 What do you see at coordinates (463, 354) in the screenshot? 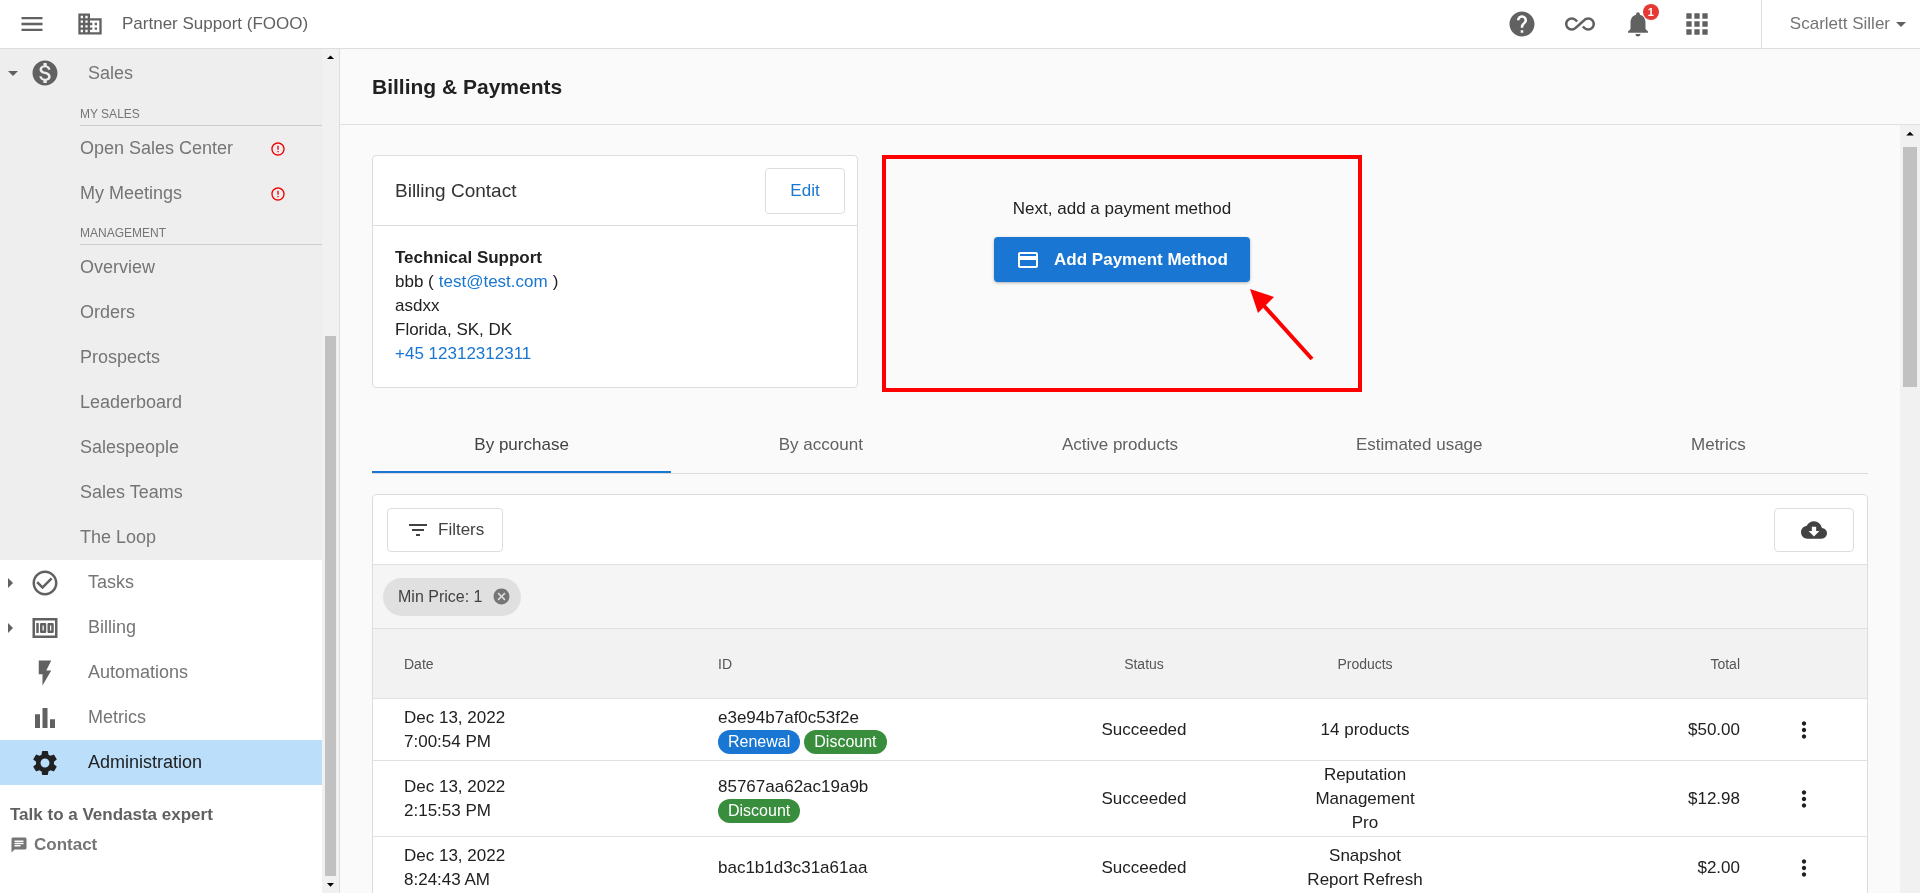
I see `phone-link: +45 12312312311` at bounding box center [463, 354].